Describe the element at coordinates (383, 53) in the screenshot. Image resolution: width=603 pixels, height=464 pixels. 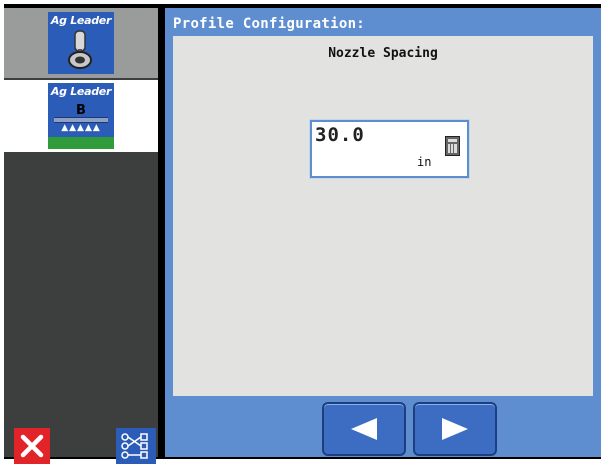
I see `section-title: Nozzle Spacing` at that location.